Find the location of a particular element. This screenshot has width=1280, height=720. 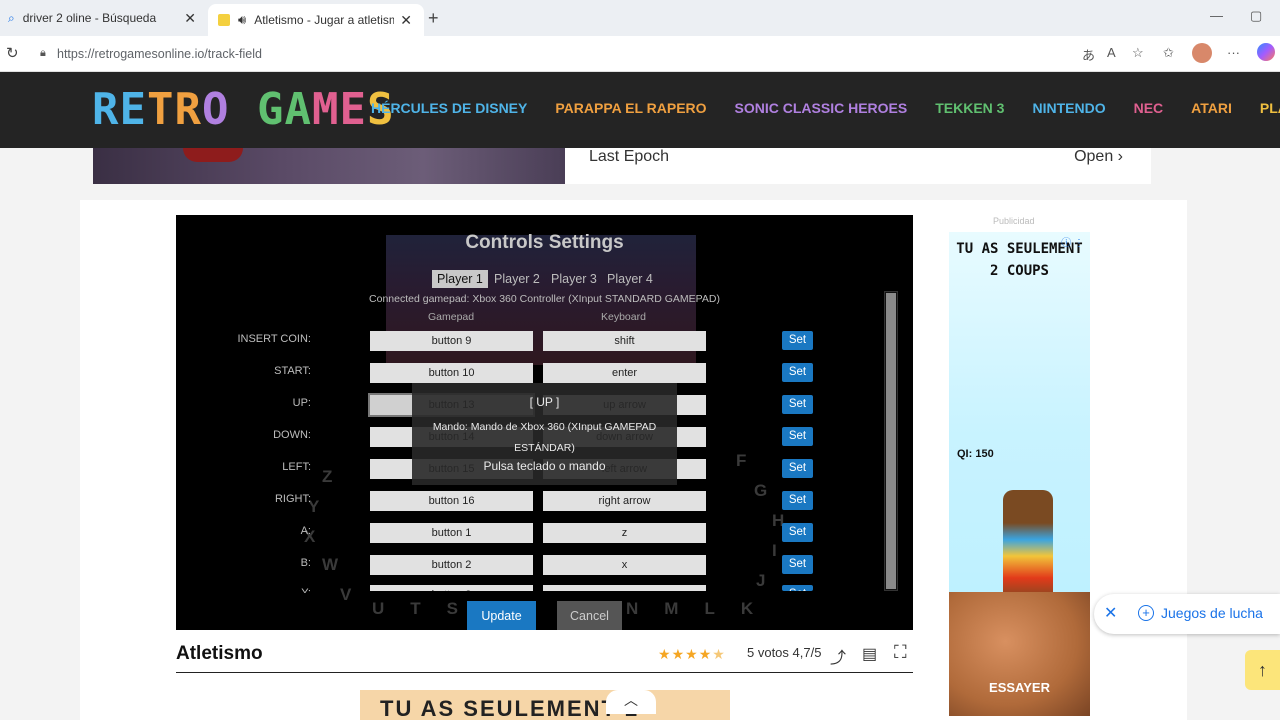

gamepad-binding-field: button 2 is located at coordinates (451, 565).